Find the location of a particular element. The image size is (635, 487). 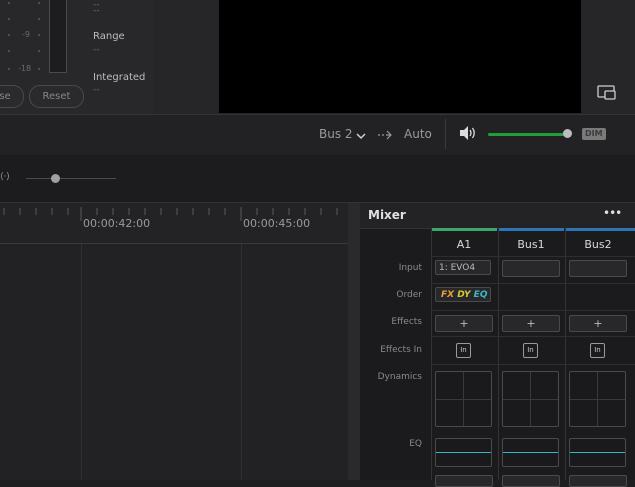

meter-scale-label: -9 is located at coordinates (26, 34).